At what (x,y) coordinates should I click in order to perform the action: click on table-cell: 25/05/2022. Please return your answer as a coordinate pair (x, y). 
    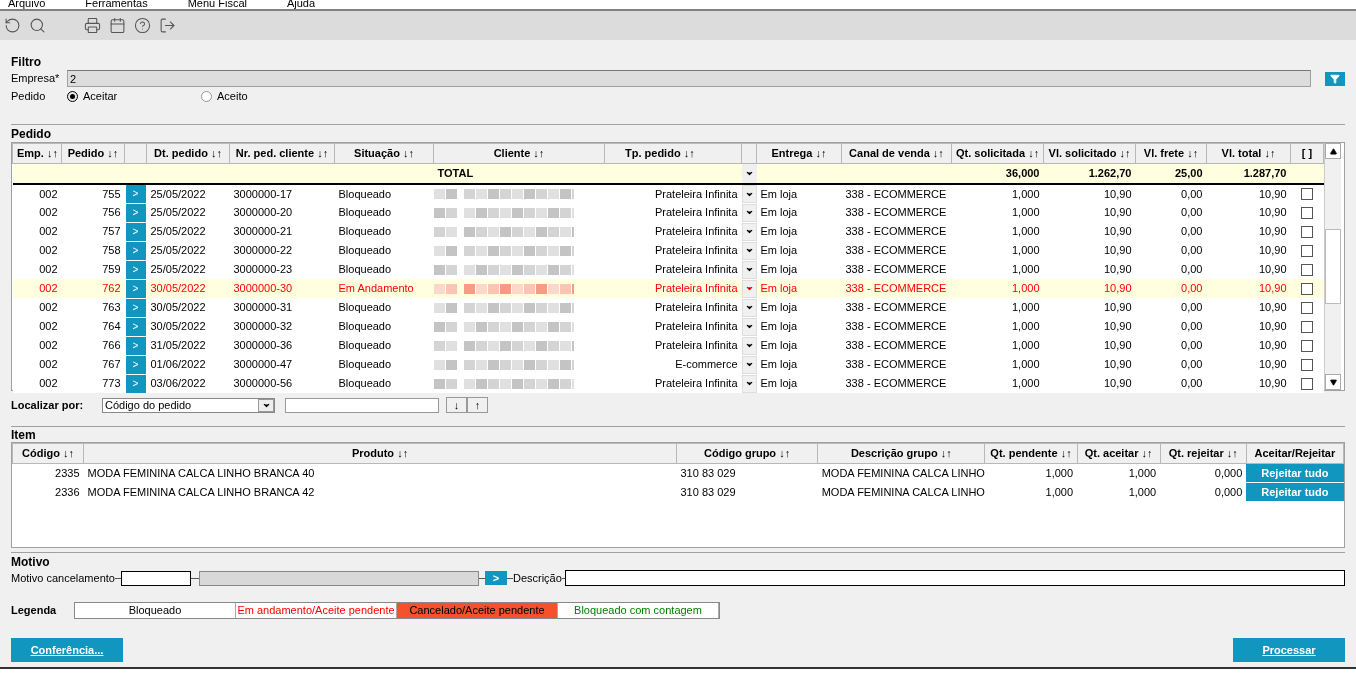
    Looking at the image, I should click on (188, 270).